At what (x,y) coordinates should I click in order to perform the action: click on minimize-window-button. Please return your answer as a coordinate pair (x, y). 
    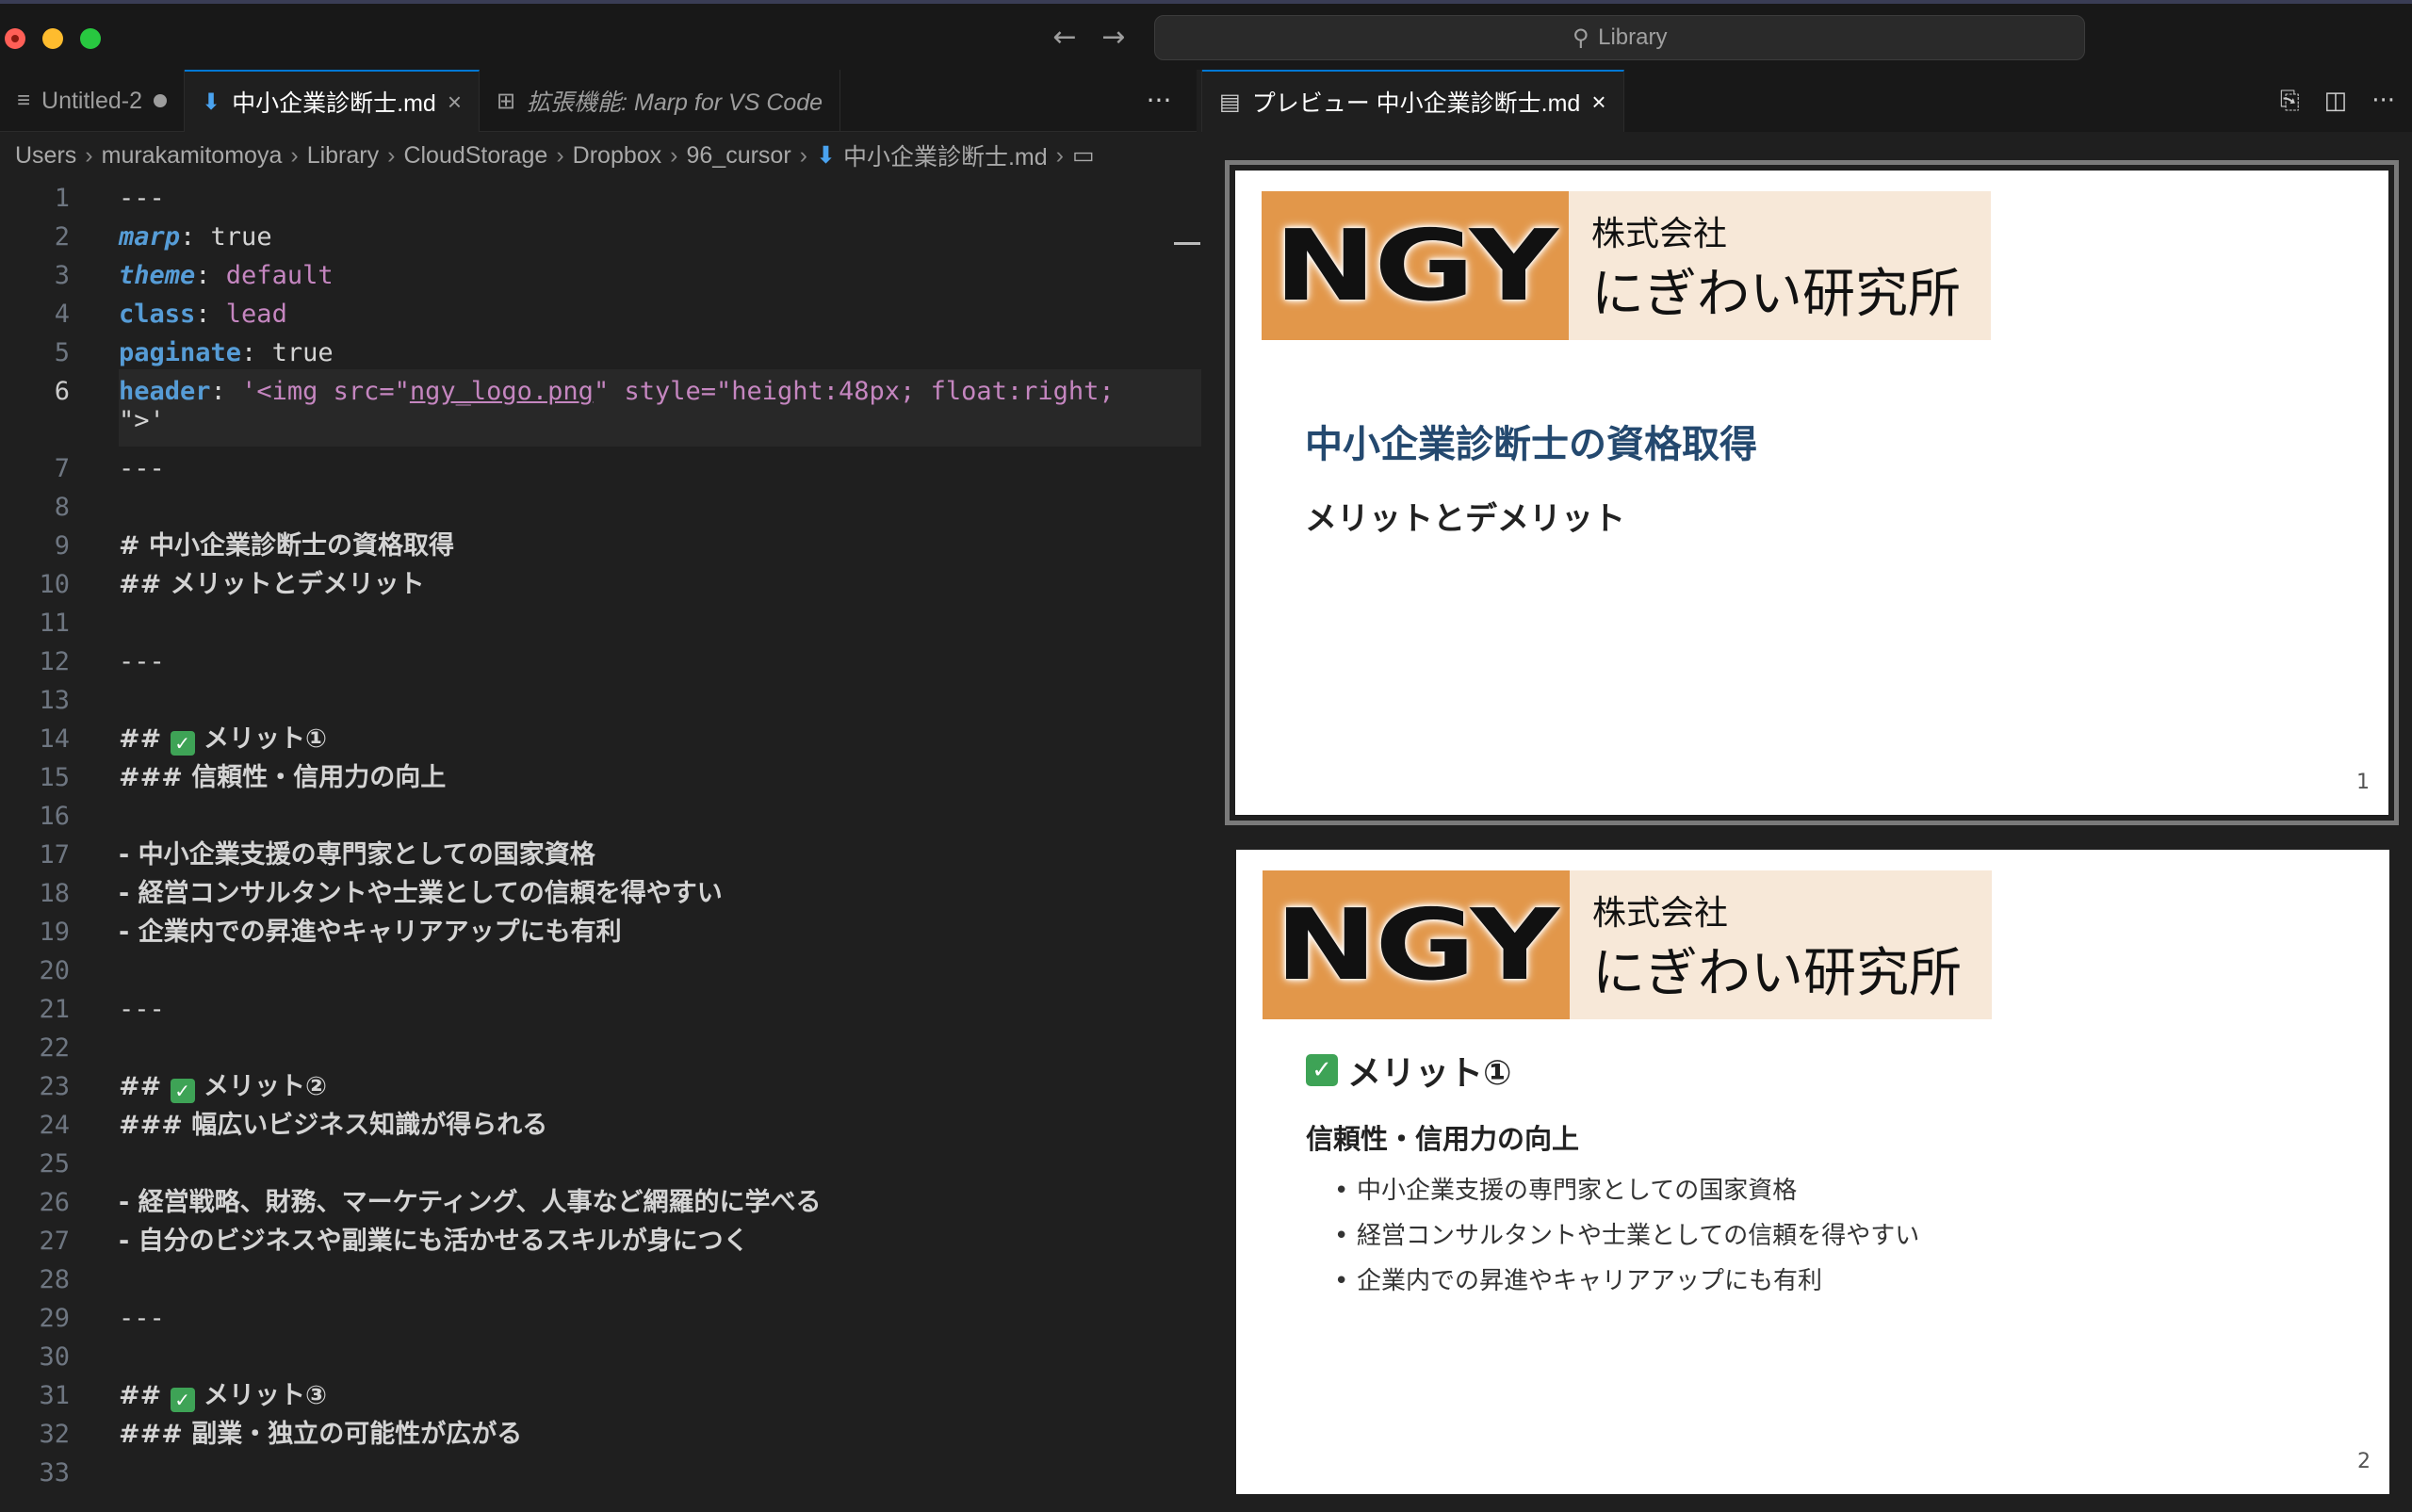
    Looking at the image, I should click on (52, 38).